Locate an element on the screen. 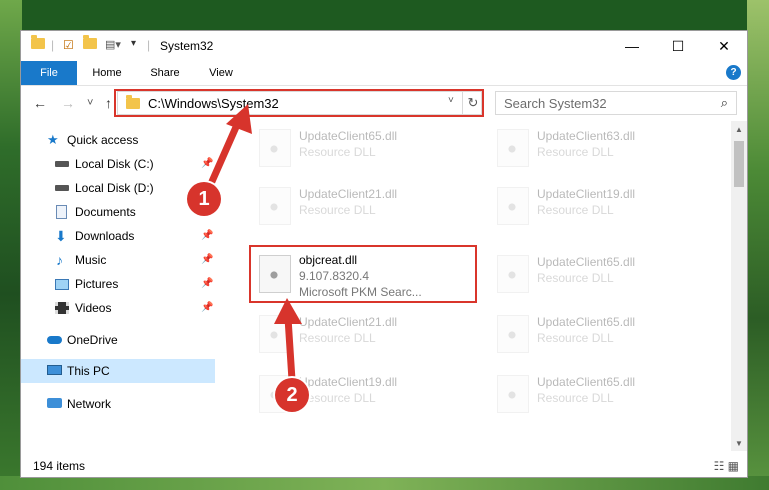  scrollbar-thumb is located at coordinates (739, 164).